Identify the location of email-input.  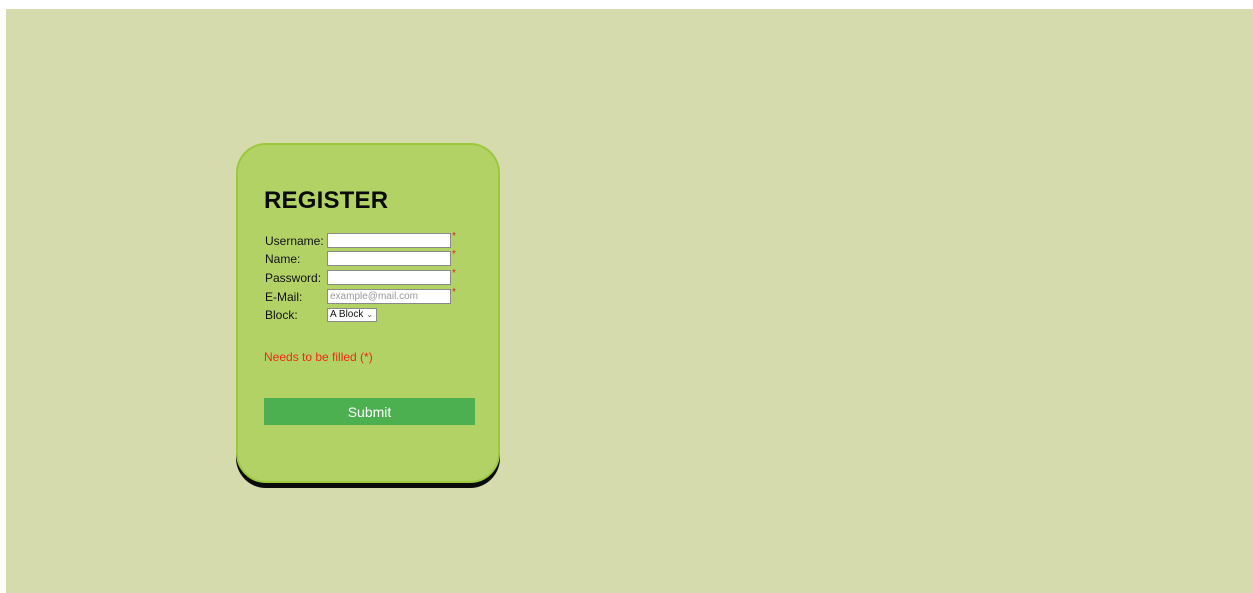
(389, 296).